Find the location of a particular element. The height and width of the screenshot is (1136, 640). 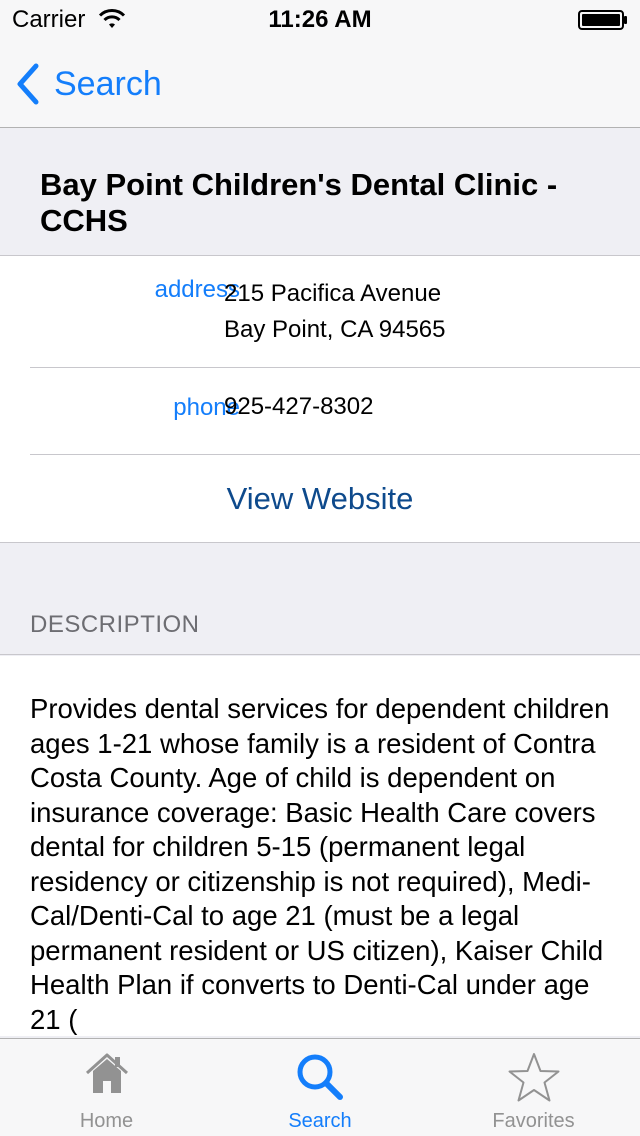

tab-favorites: Favorites is located at coordinates (533, 1087).